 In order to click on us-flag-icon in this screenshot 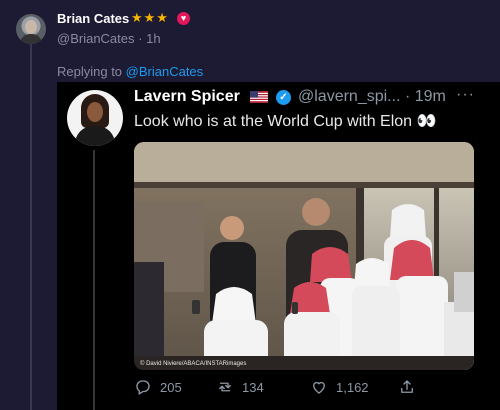, I will do `click(259, 97)`.